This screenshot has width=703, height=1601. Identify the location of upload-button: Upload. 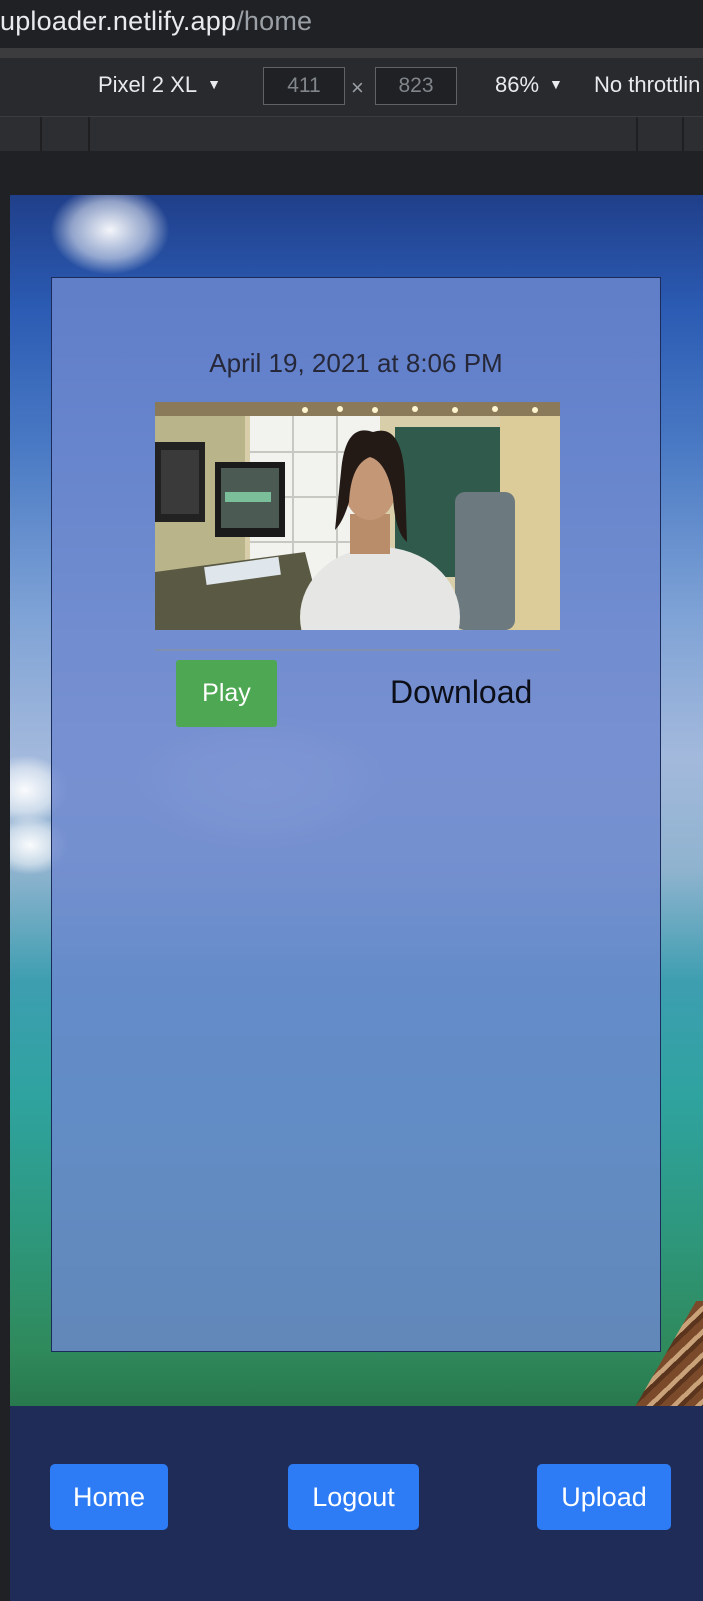
(604, 1497).